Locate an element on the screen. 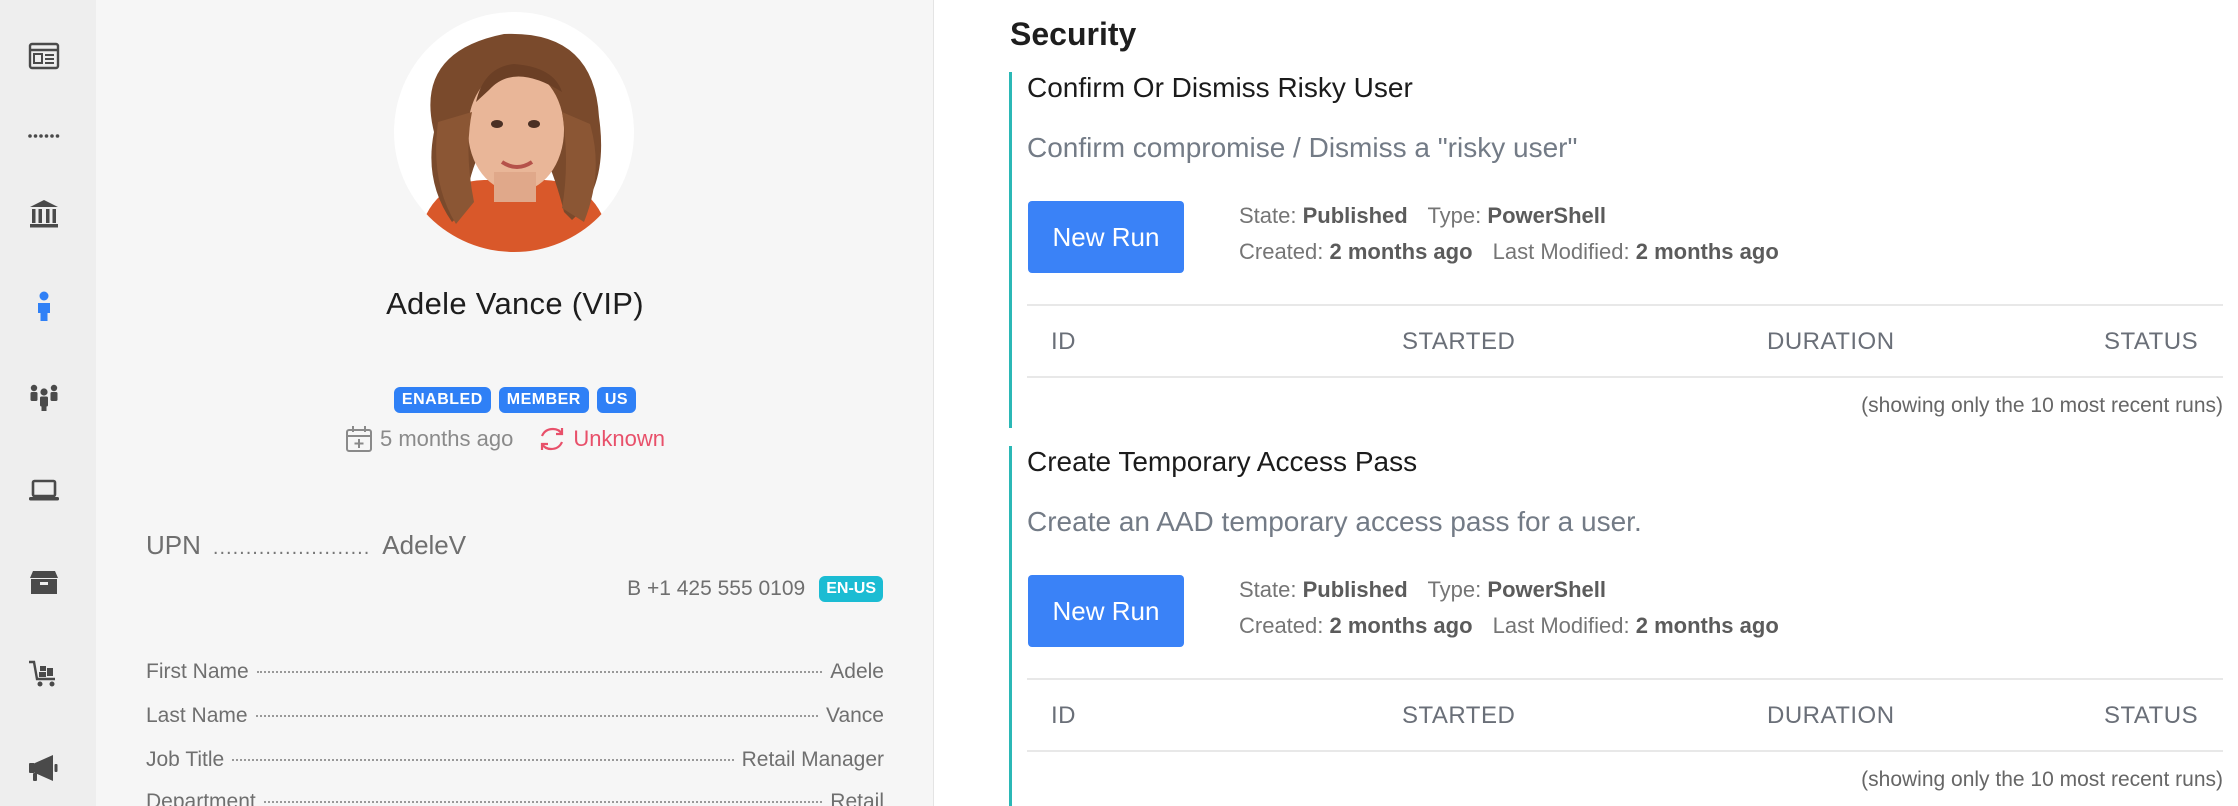 The height and width of the screenshot is (806, 2238). status-badge-enabled: ENABLED is located at coordinates (442, 400).